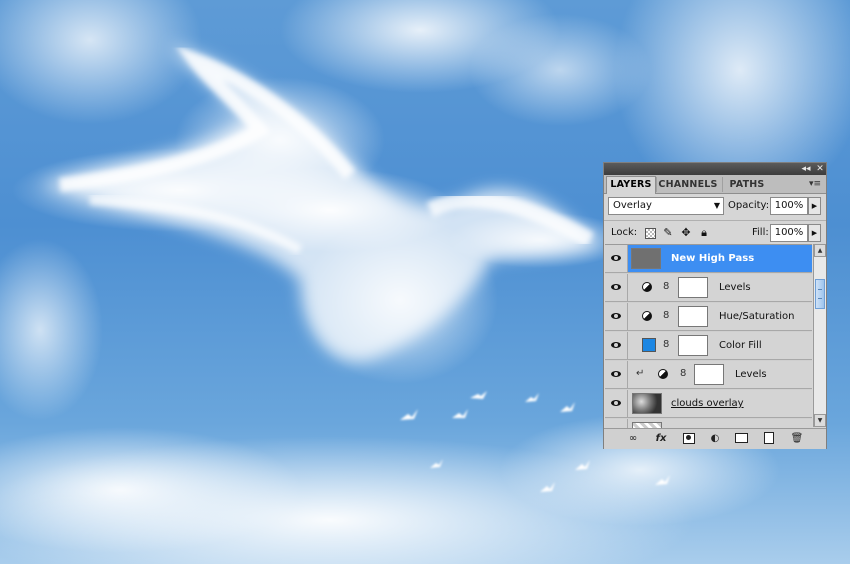 The height and width of the screenshot is (564, 850). I want to click on opacity-slider-button: ▶, so click(814, 206).